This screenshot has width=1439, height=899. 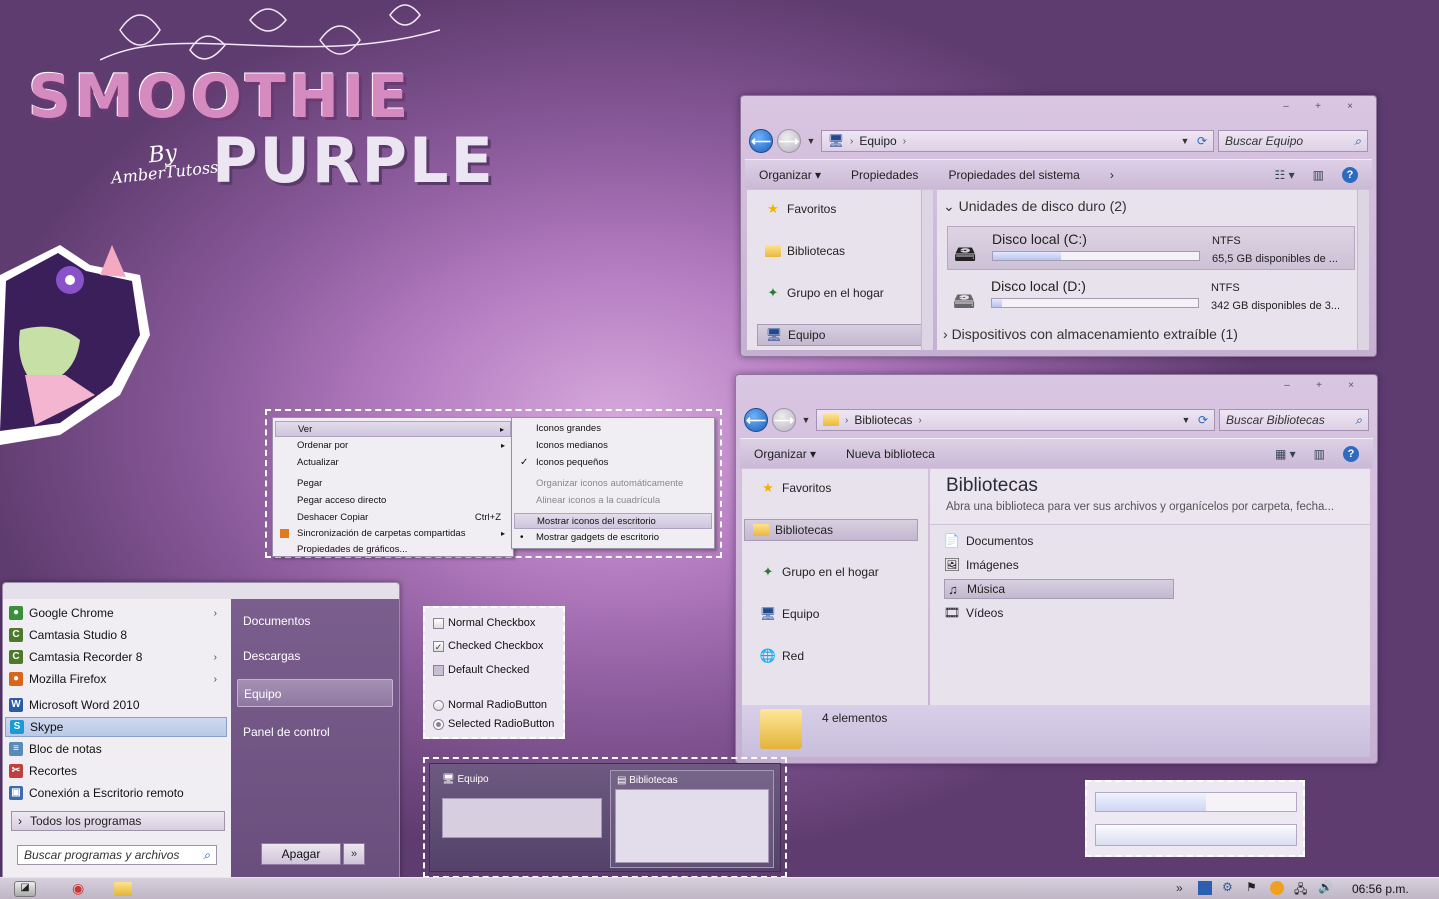 What do you see at coordinates (1251, 887) in the screenshot?
I see `action-center-flag-icon: ⚑` at bounding box center [1251, 887].